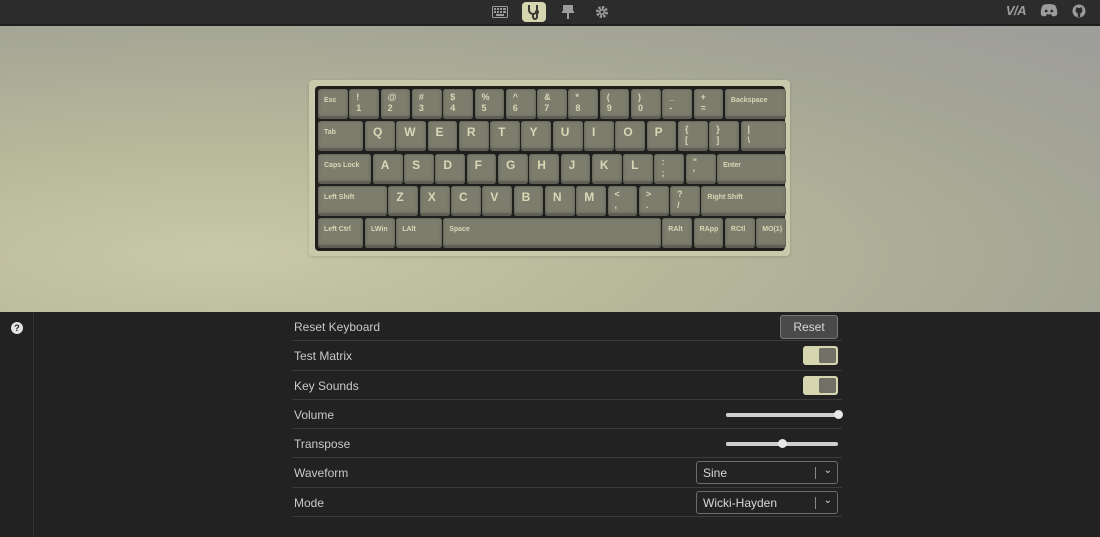 Image resolution: width=1100 pixels, height=537 pixels. What do you see at coordinates (1016, 10) in the screenshot?
I see `via-logo: V/A` at bounding box center [1016, 10].